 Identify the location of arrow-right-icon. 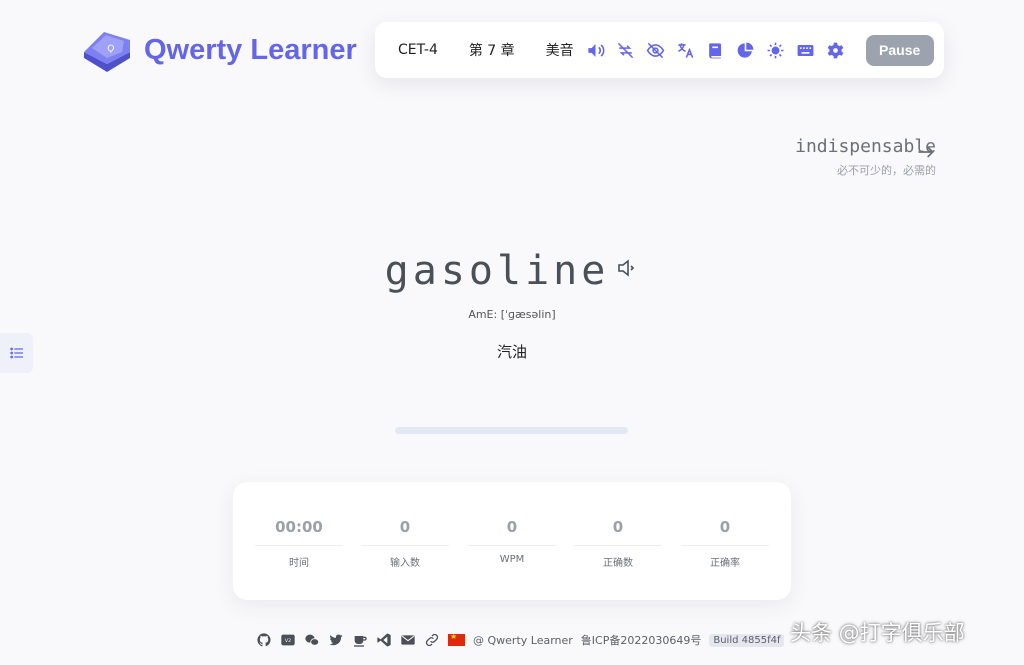
(926, 152).